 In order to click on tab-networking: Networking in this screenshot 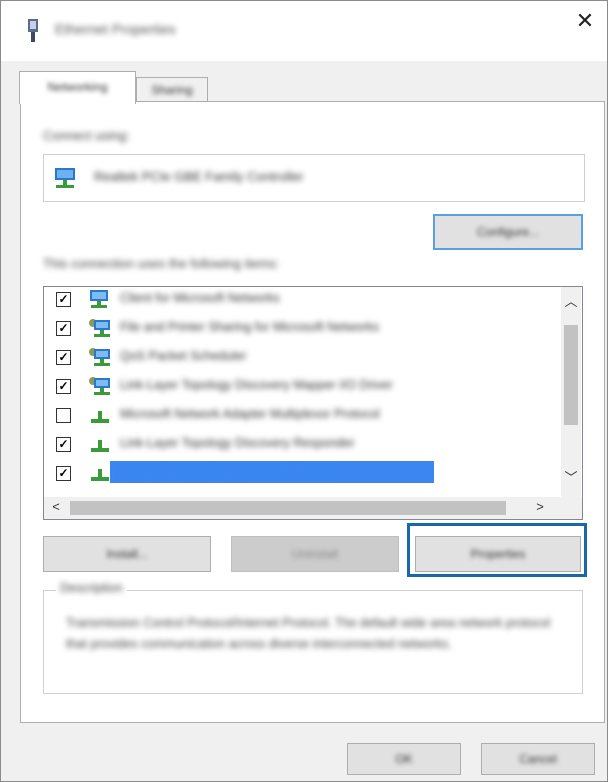, I will do `click(77, 87)`.